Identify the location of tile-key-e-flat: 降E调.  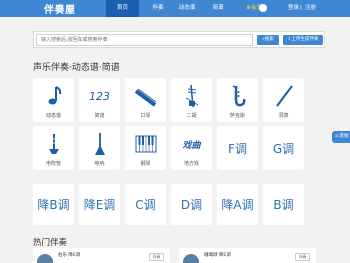
(99, 204).